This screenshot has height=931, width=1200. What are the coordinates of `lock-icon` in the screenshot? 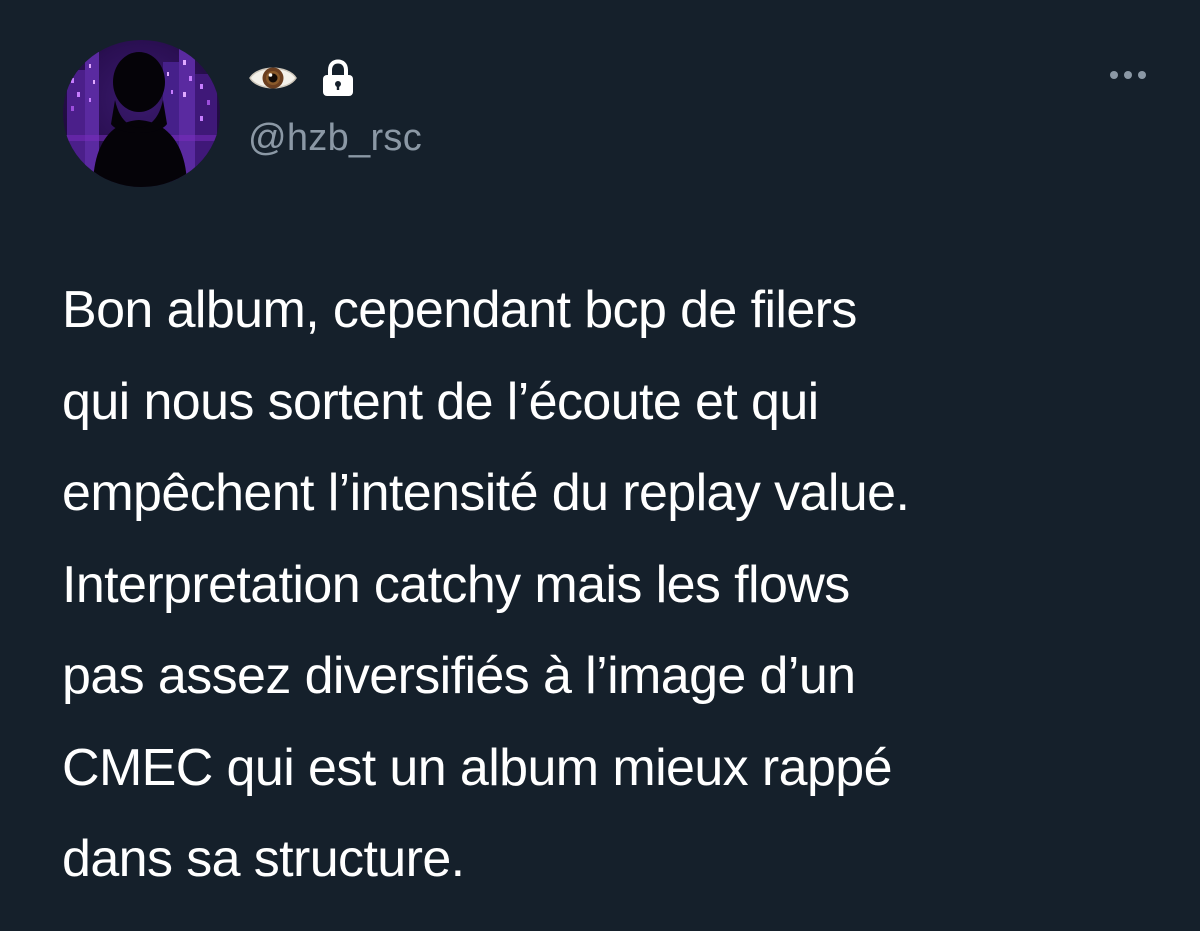 It's located at (338, 78).